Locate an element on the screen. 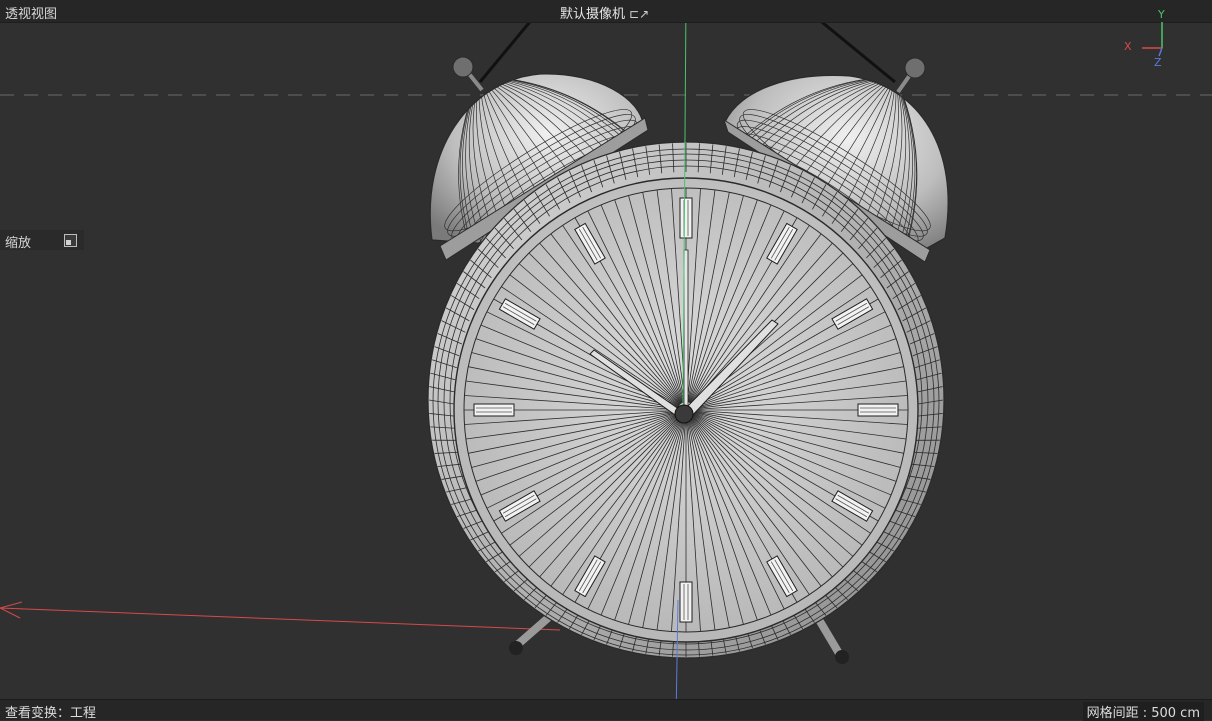  zoom-control: 缩放 is located at coordinates (42, 240).